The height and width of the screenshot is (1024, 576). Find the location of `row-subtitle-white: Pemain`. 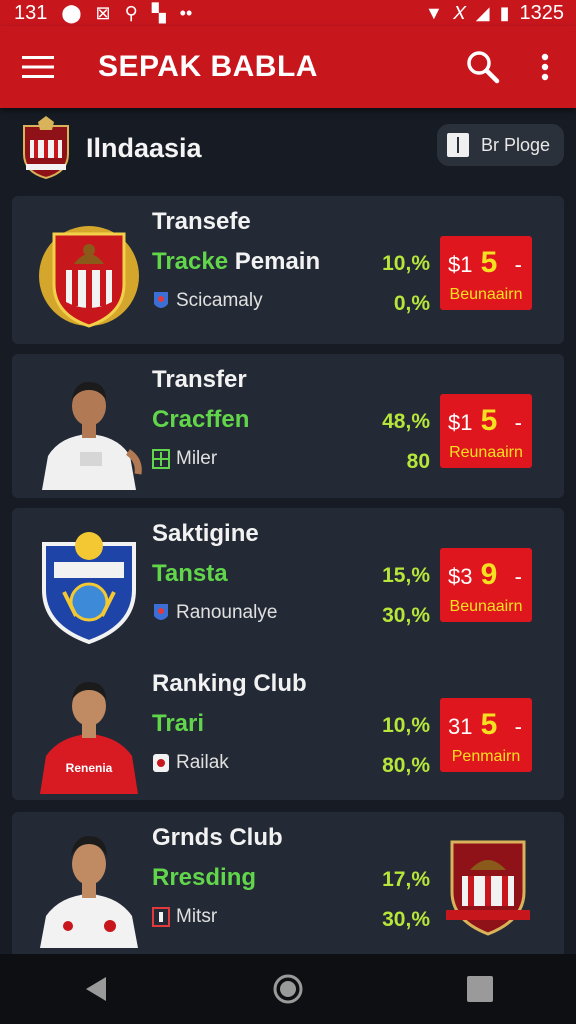

row-subtitle-white: Pemain is located at coordinates (274, 261).